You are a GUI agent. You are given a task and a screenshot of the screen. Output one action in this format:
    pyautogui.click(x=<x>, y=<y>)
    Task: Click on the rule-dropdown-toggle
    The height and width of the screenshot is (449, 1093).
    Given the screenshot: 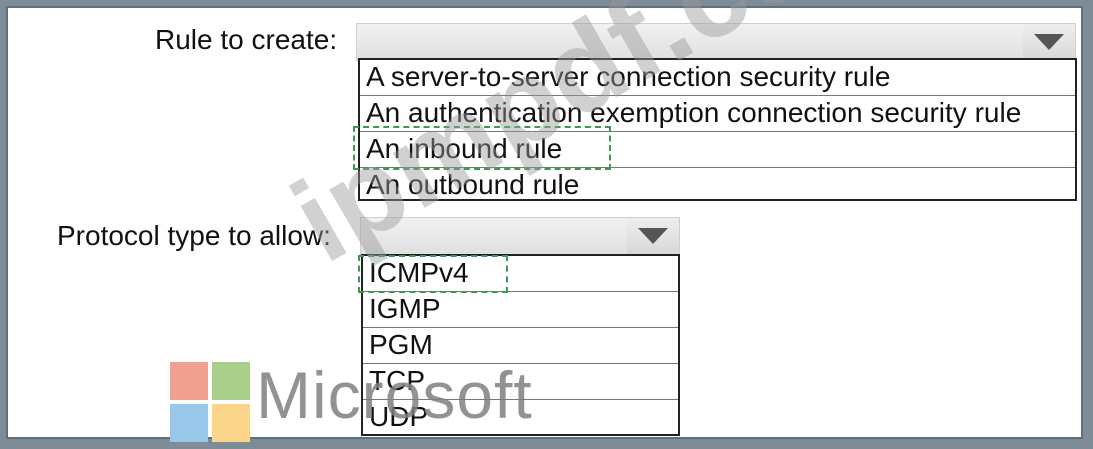 What is the action you would take?
    pyautogui.click(x=1049, y=42)
    